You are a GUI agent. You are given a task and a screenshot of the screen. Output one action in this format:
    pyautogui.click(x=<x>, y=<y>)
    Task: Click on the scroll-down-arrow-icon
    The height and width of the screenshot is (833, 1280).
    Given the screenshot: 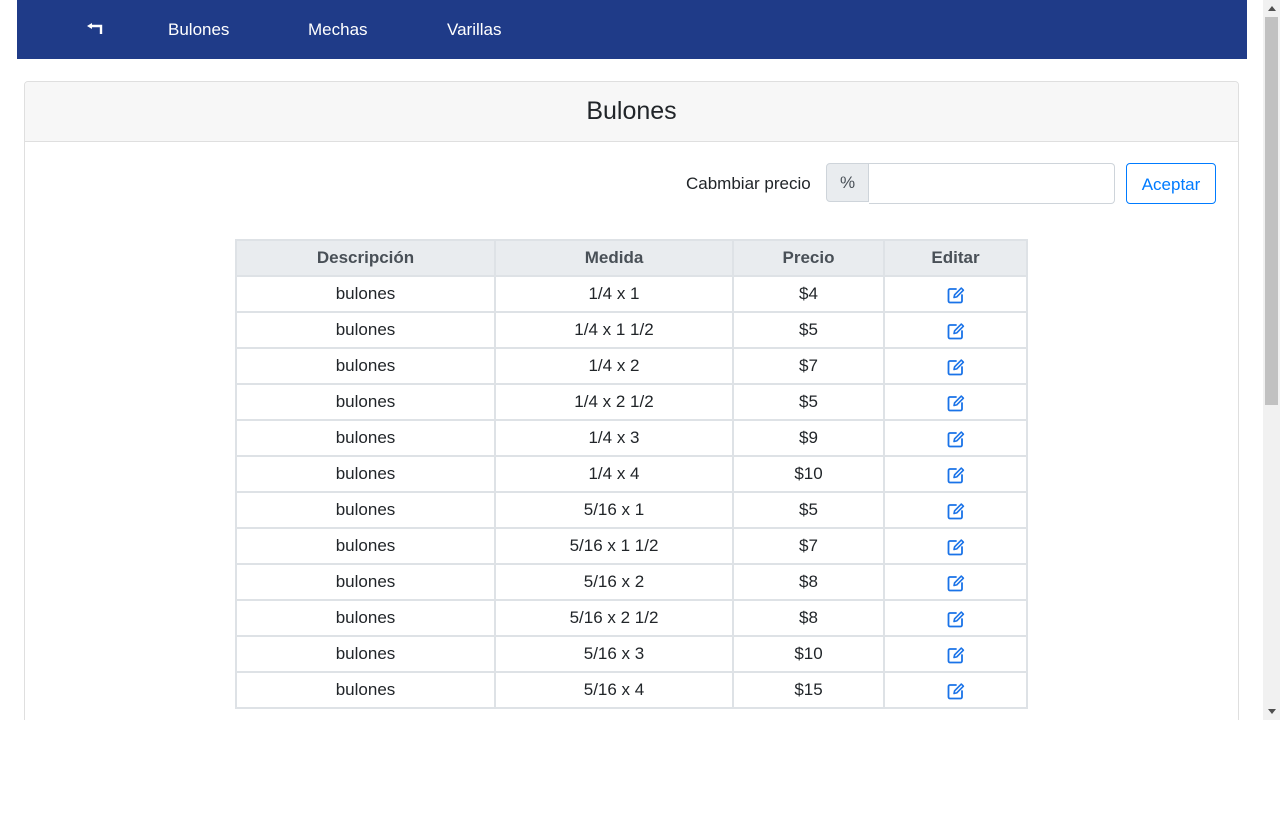 What is the action you would take?
    pyautogui.click(x=1271, y=711)
    